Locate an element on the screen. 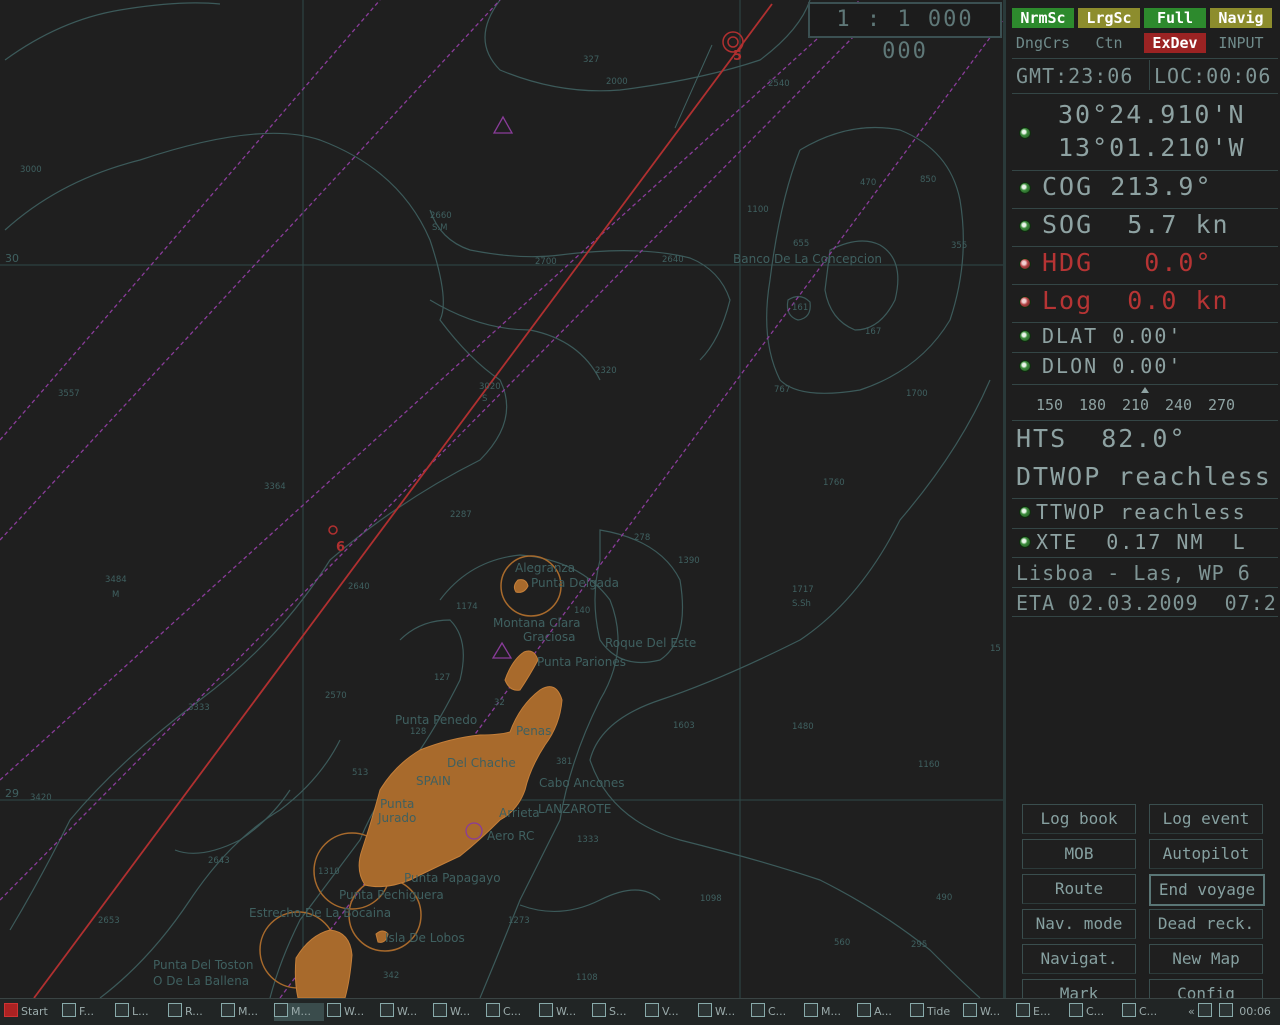 The width and height of the screenshot is (1280, 1025). depth-sounding: 1108 is located at coordinates (587, 978).